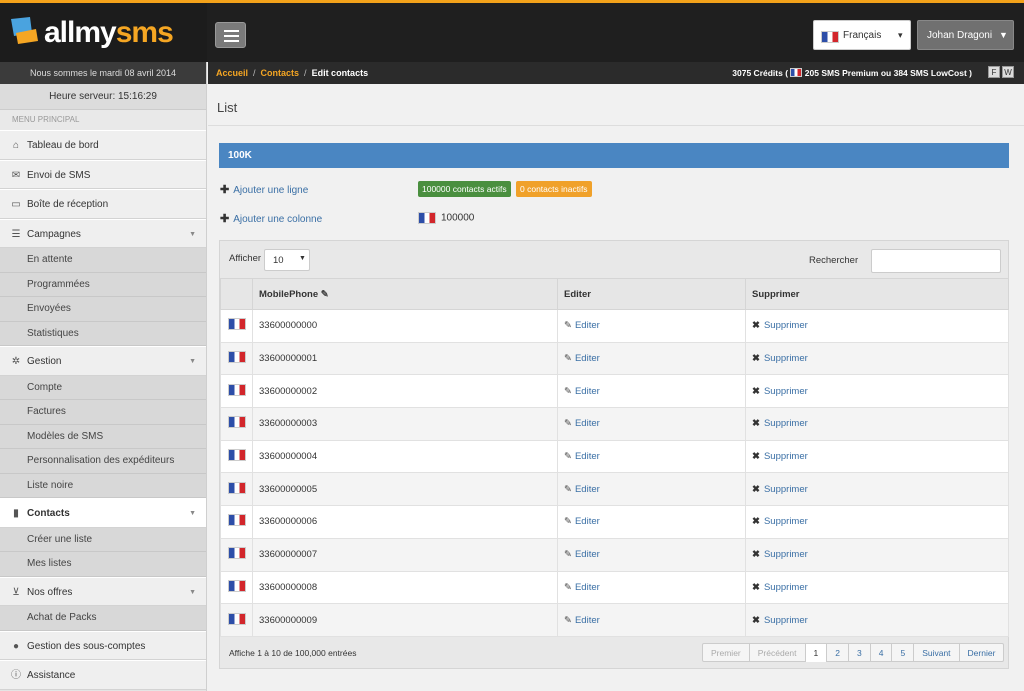 This screenshot has height=691, width=1024. Describe the element at coordinates (862, 35) in the screenshot. I see `language-select: Français ▾` at that location.